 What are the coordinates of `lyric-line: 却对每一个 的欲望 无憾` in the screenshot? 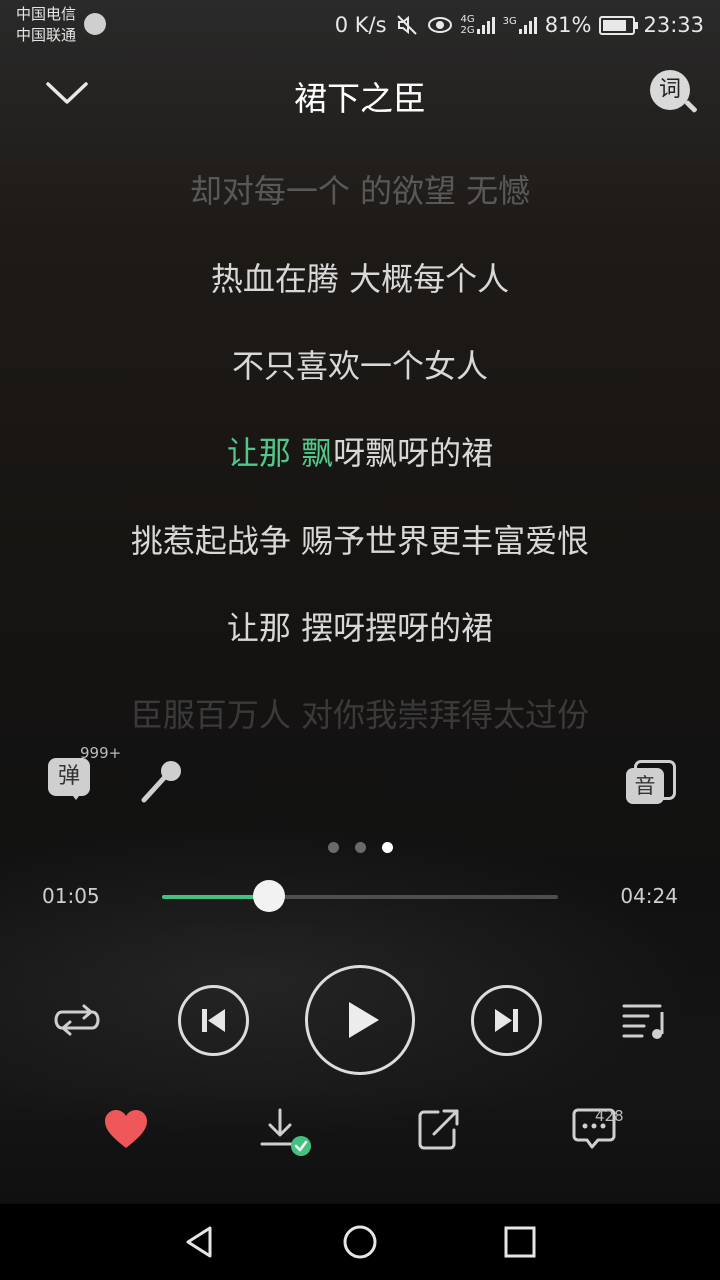 It's located at (360, 191).